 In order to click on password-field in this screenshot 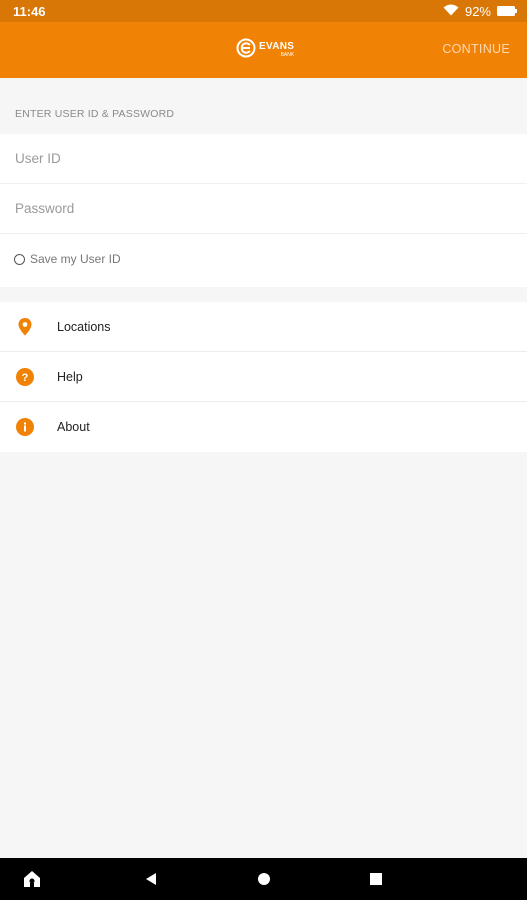, I will do `click(263, 209)`.